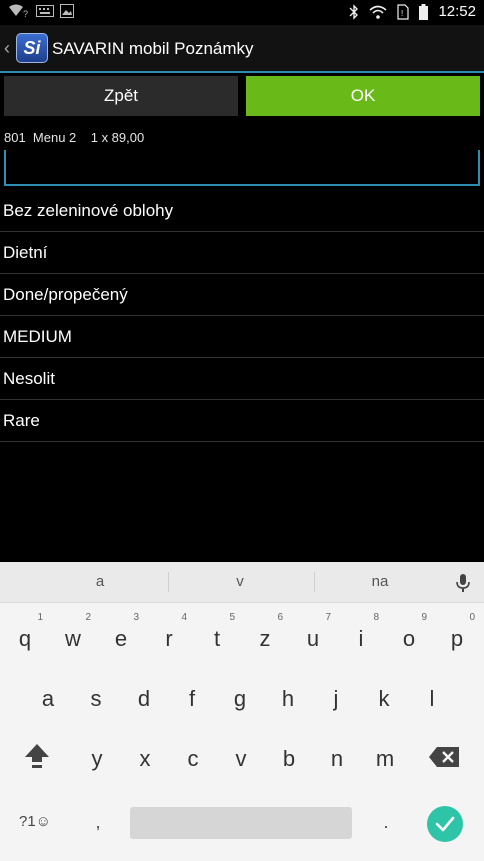 Image resolution: width=484 pixels, height=861 pixels. I want to click on enter-key, so click(445, 824).